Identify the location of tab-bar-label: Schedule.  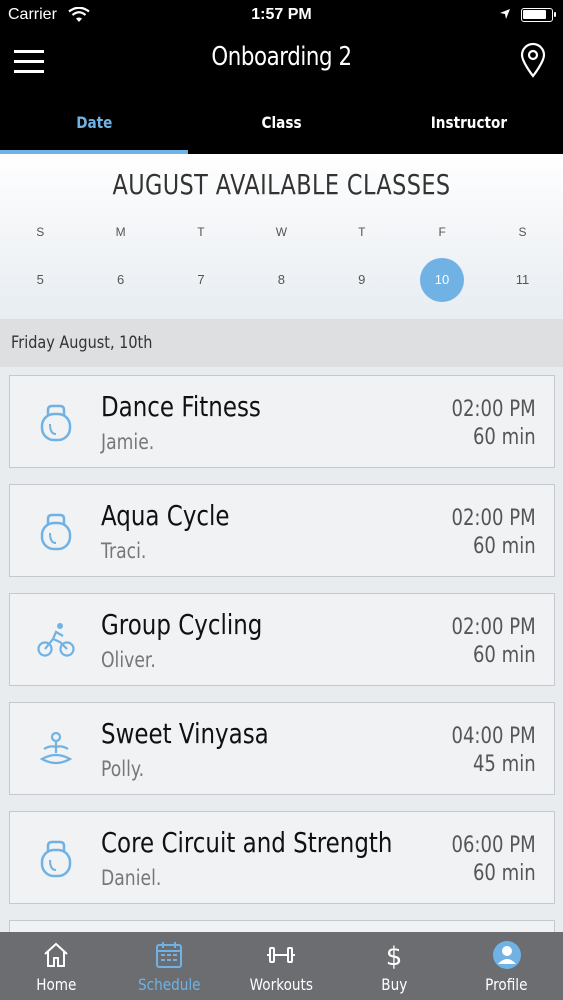
(169, 984).